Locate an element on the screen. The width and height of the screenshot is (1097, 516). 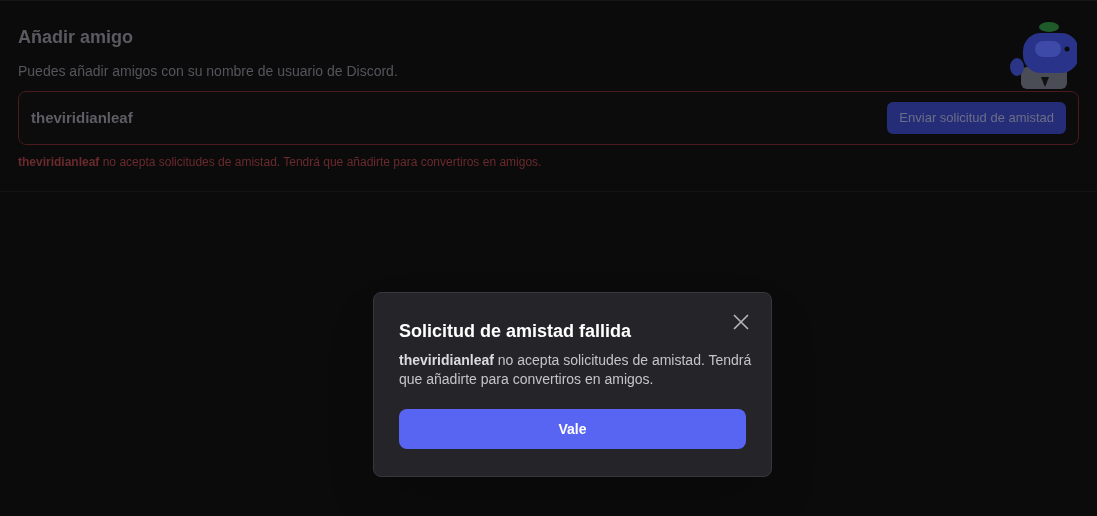
close-icon is located at coordinates (741, 322).